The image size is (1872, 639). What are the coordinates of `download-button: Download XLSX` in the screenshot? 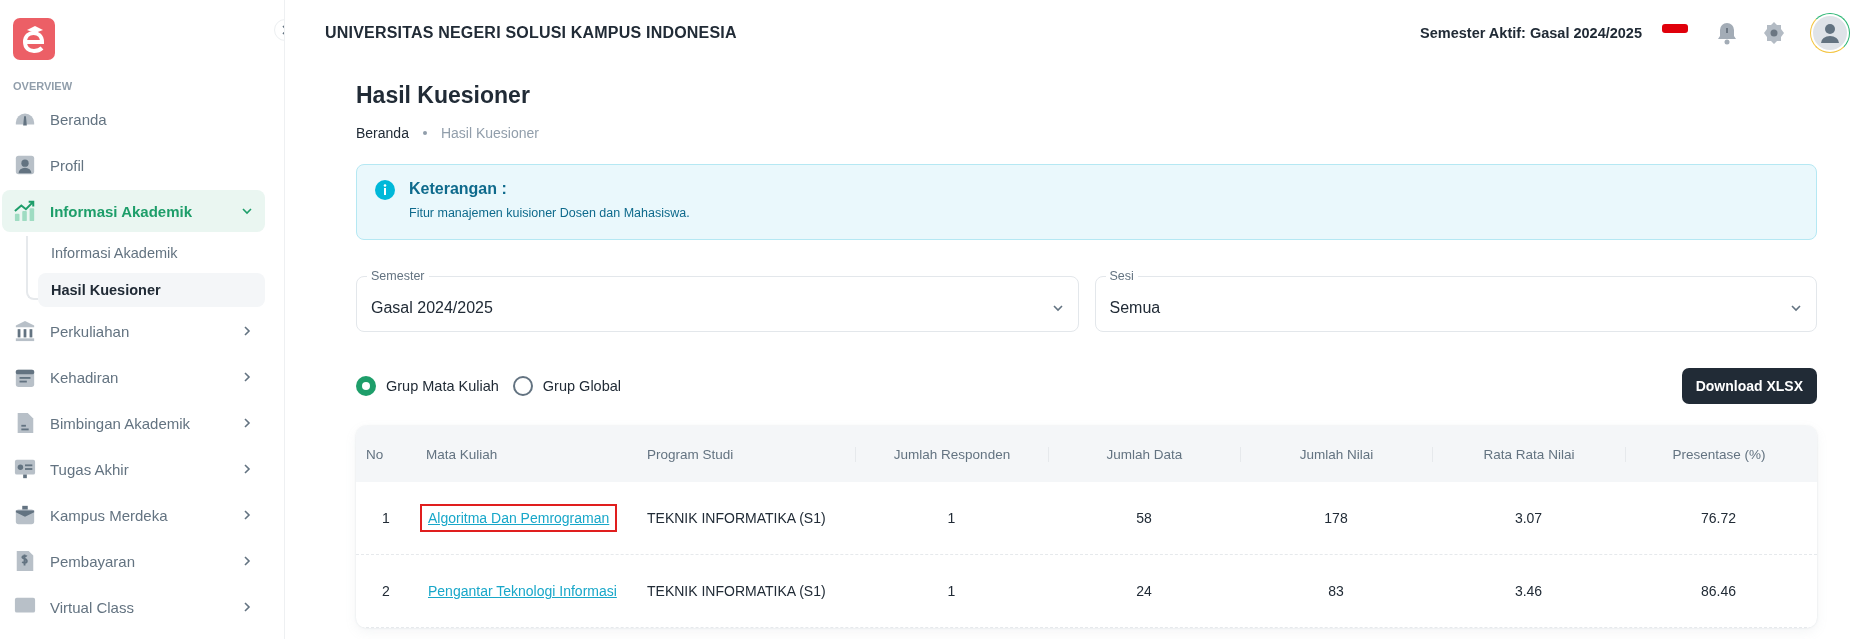 It's located at (1749, 386).